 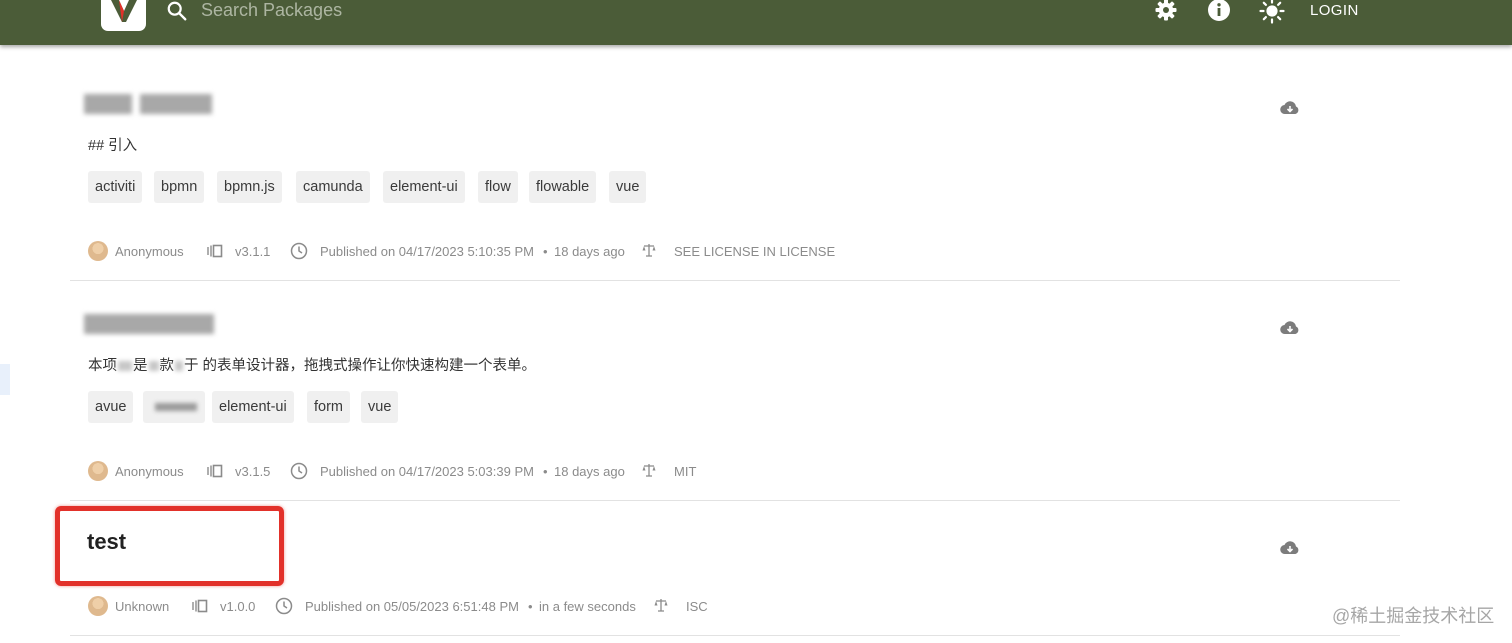 I want to click on license-label: SEE LICENSE IN LICENSE, so click(x=755, y=251).